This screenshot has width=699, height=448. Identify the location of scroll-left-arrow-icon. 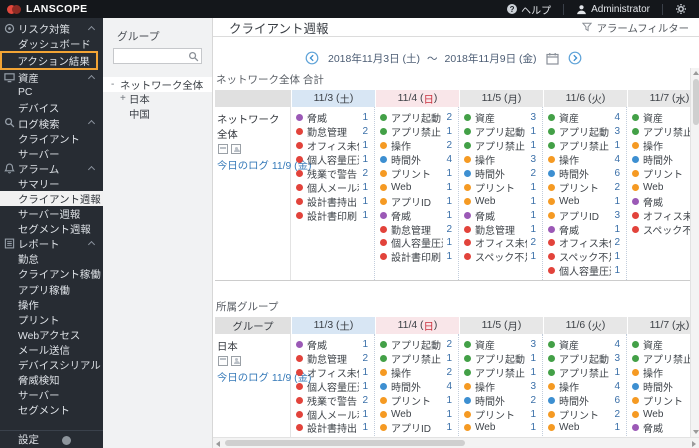
(218, 444).